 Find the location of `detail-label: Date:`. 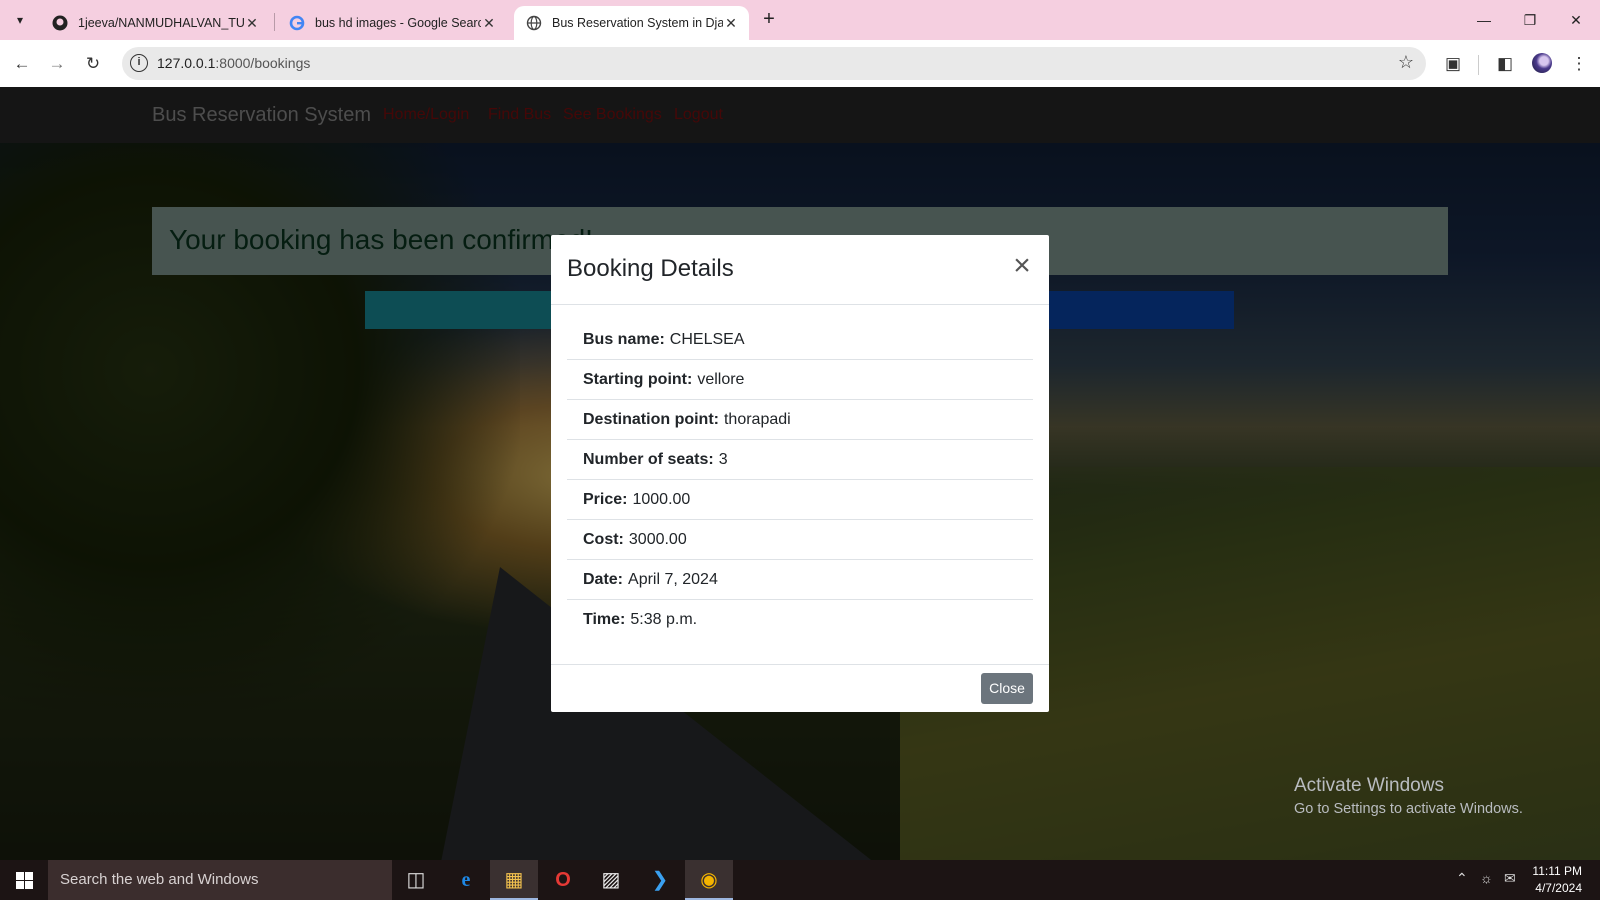

detail-label: Date: is located at coordinates (603, 579).